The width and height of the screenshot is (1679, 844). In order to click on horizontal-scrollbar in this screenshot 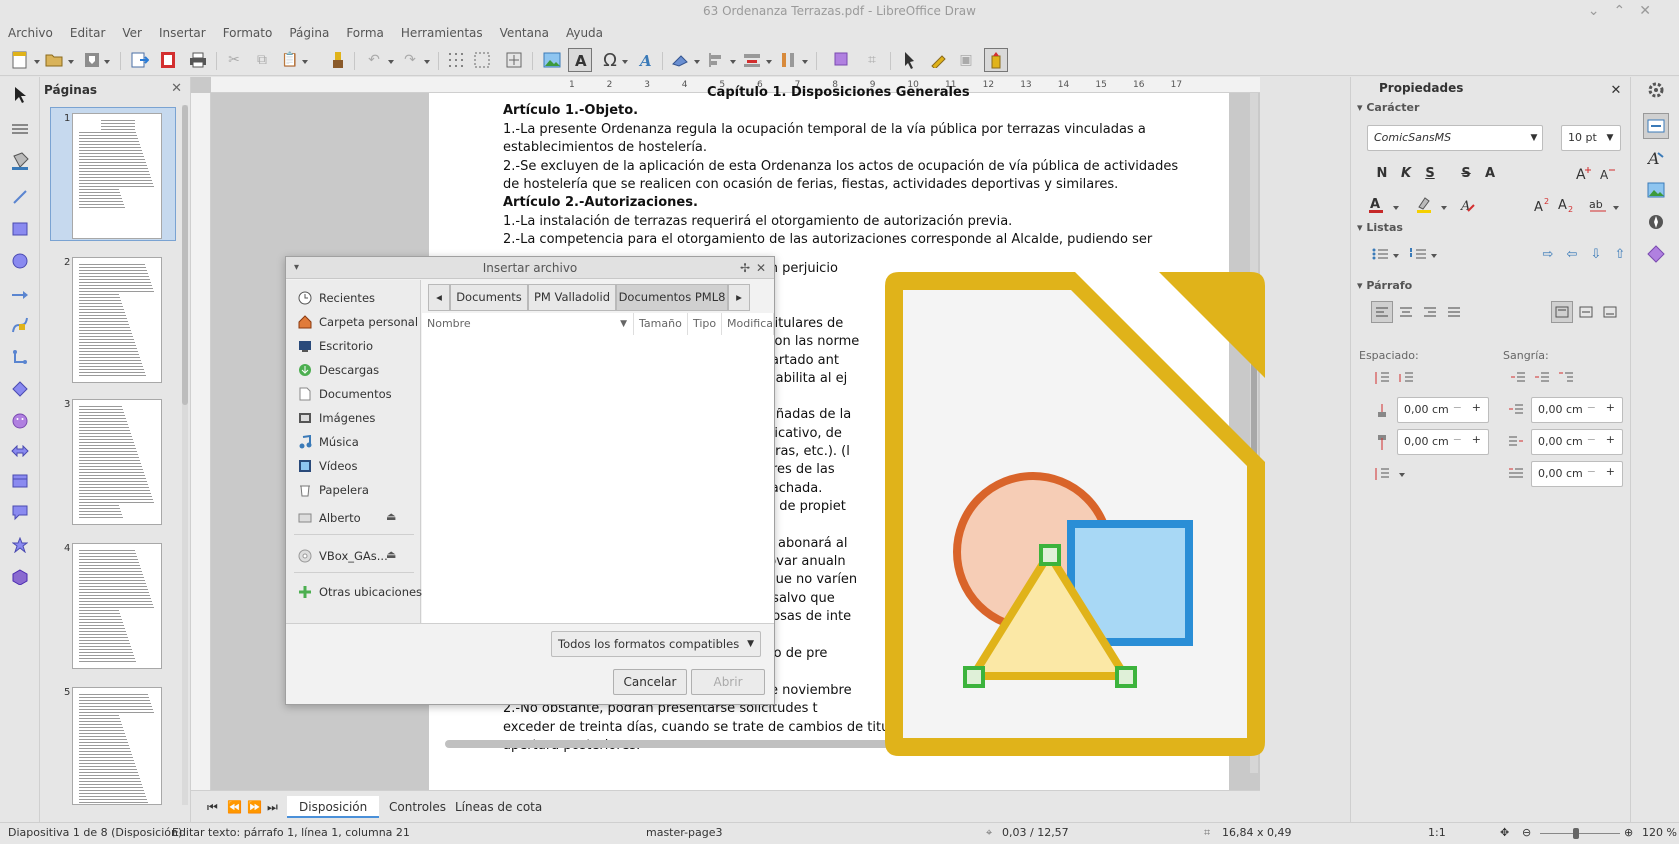, I will do `click(680, 744)`.